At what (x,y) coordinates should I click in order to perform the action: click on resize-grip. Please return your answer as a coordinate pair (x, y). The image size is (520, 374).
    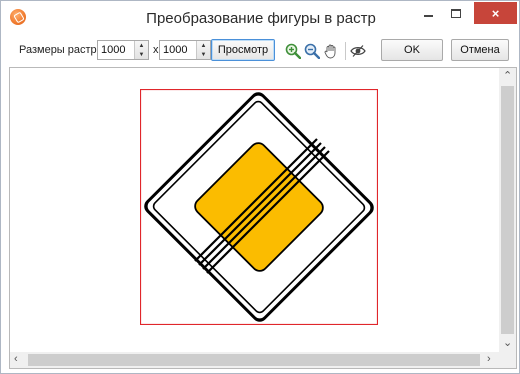
    Looking at the image, I should click on (507, 360).